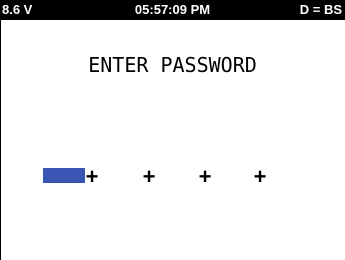 The width and height of the screenshot is (345, 260). Describe the element at coordinates (205, 177) in the screenshot. I see `password-slot-3: +` at that location.